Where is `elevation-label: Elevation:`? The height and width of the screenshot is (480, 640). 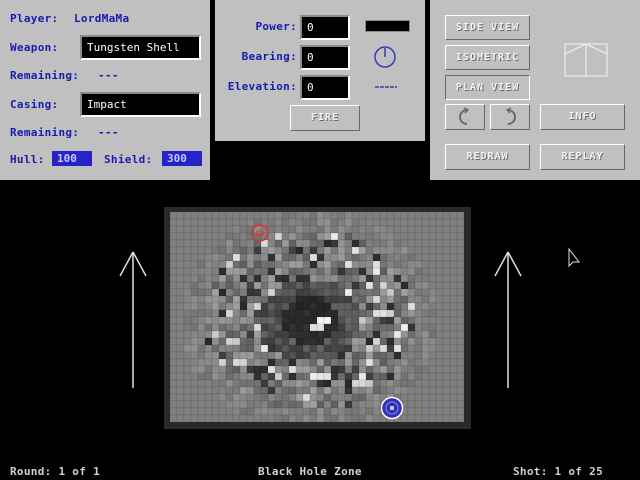
elevation-label: Elevation: is located at coordinates (262, 86).